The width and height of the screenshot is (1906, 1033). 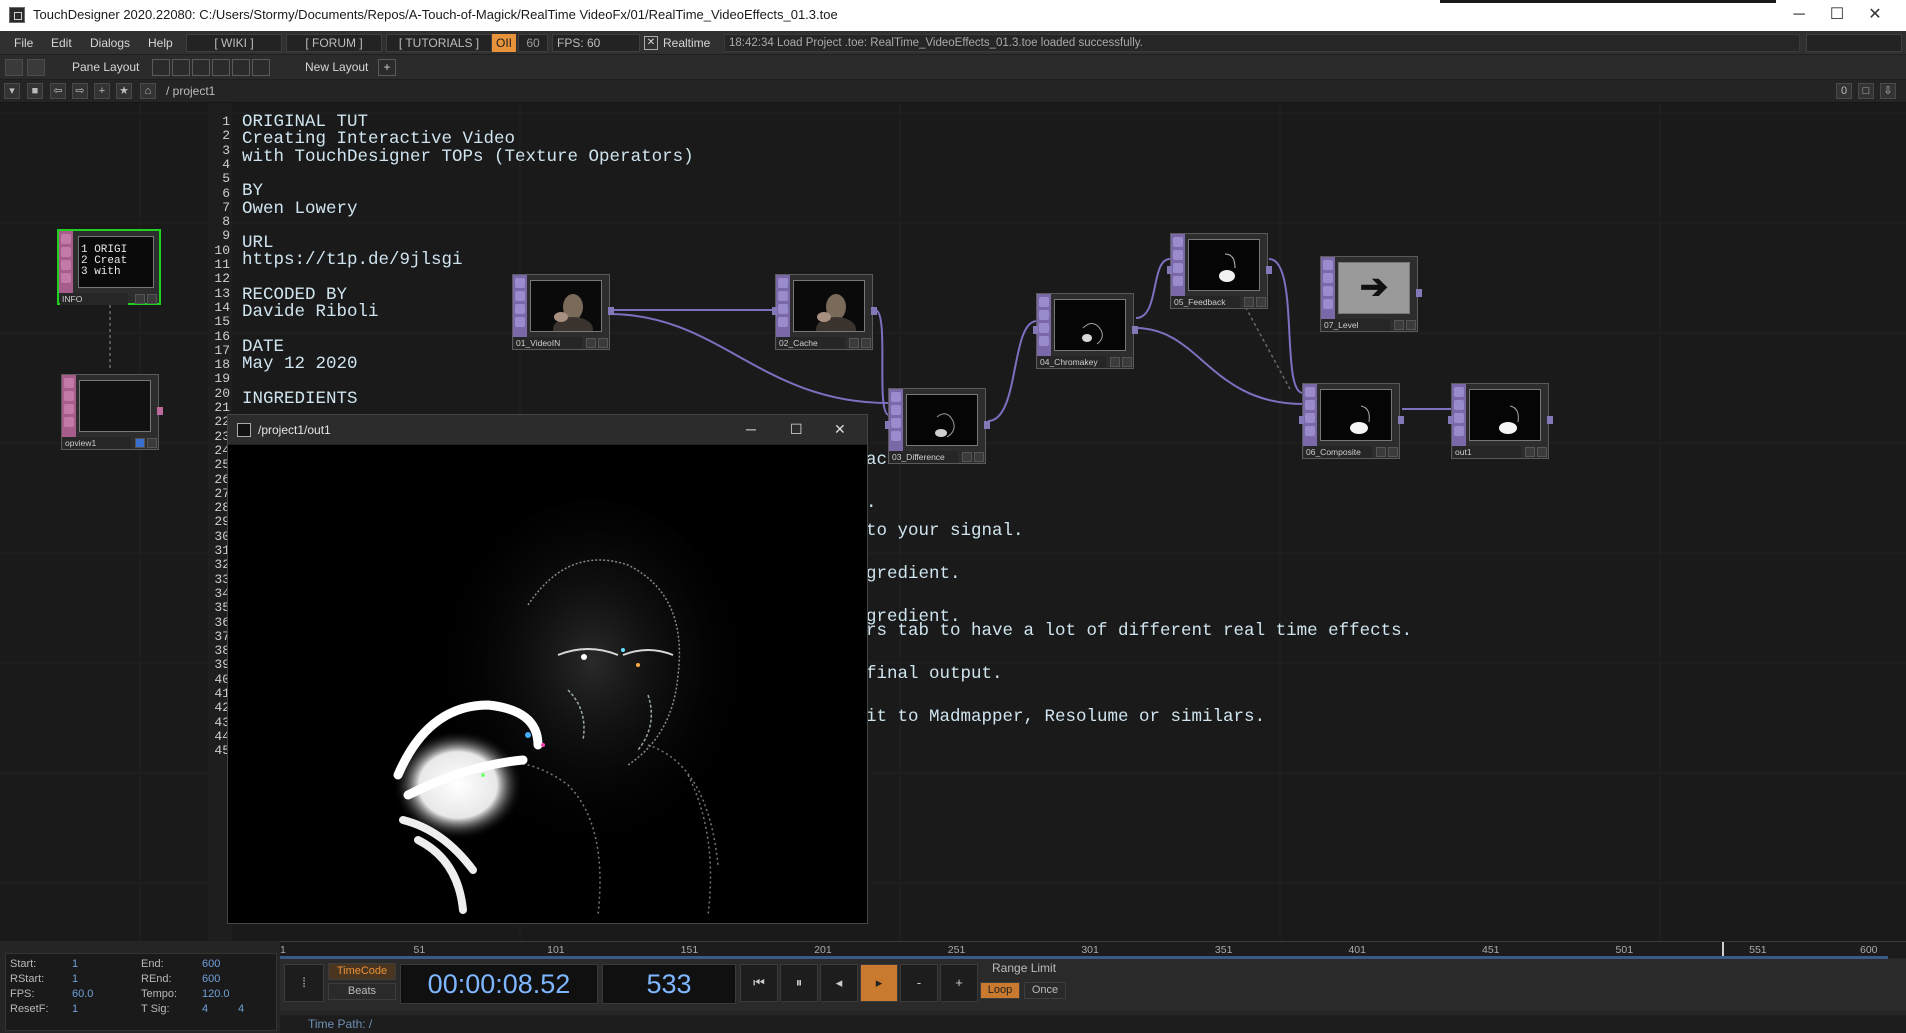 What do you see at coordinates (1093, 1024) in the screenshot?
I see `time-path-bar: Time Path: /` at bounding box center [1093, 1024].